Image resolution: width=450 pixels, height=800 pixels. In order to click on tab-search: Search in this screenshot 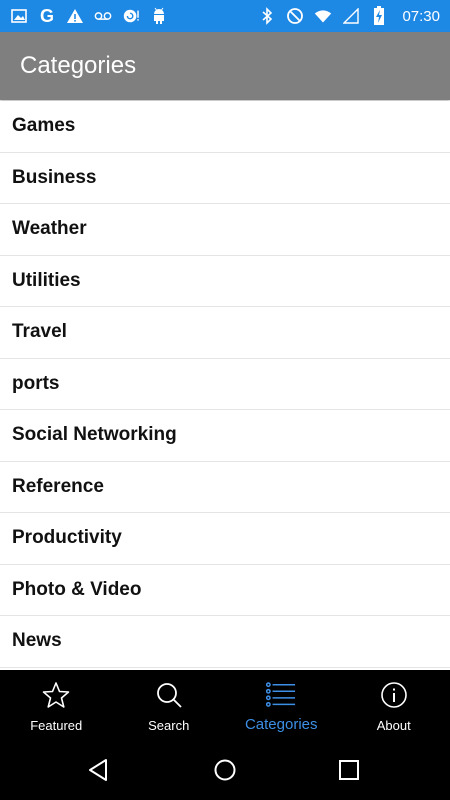, I will do `click(169, 705)`.